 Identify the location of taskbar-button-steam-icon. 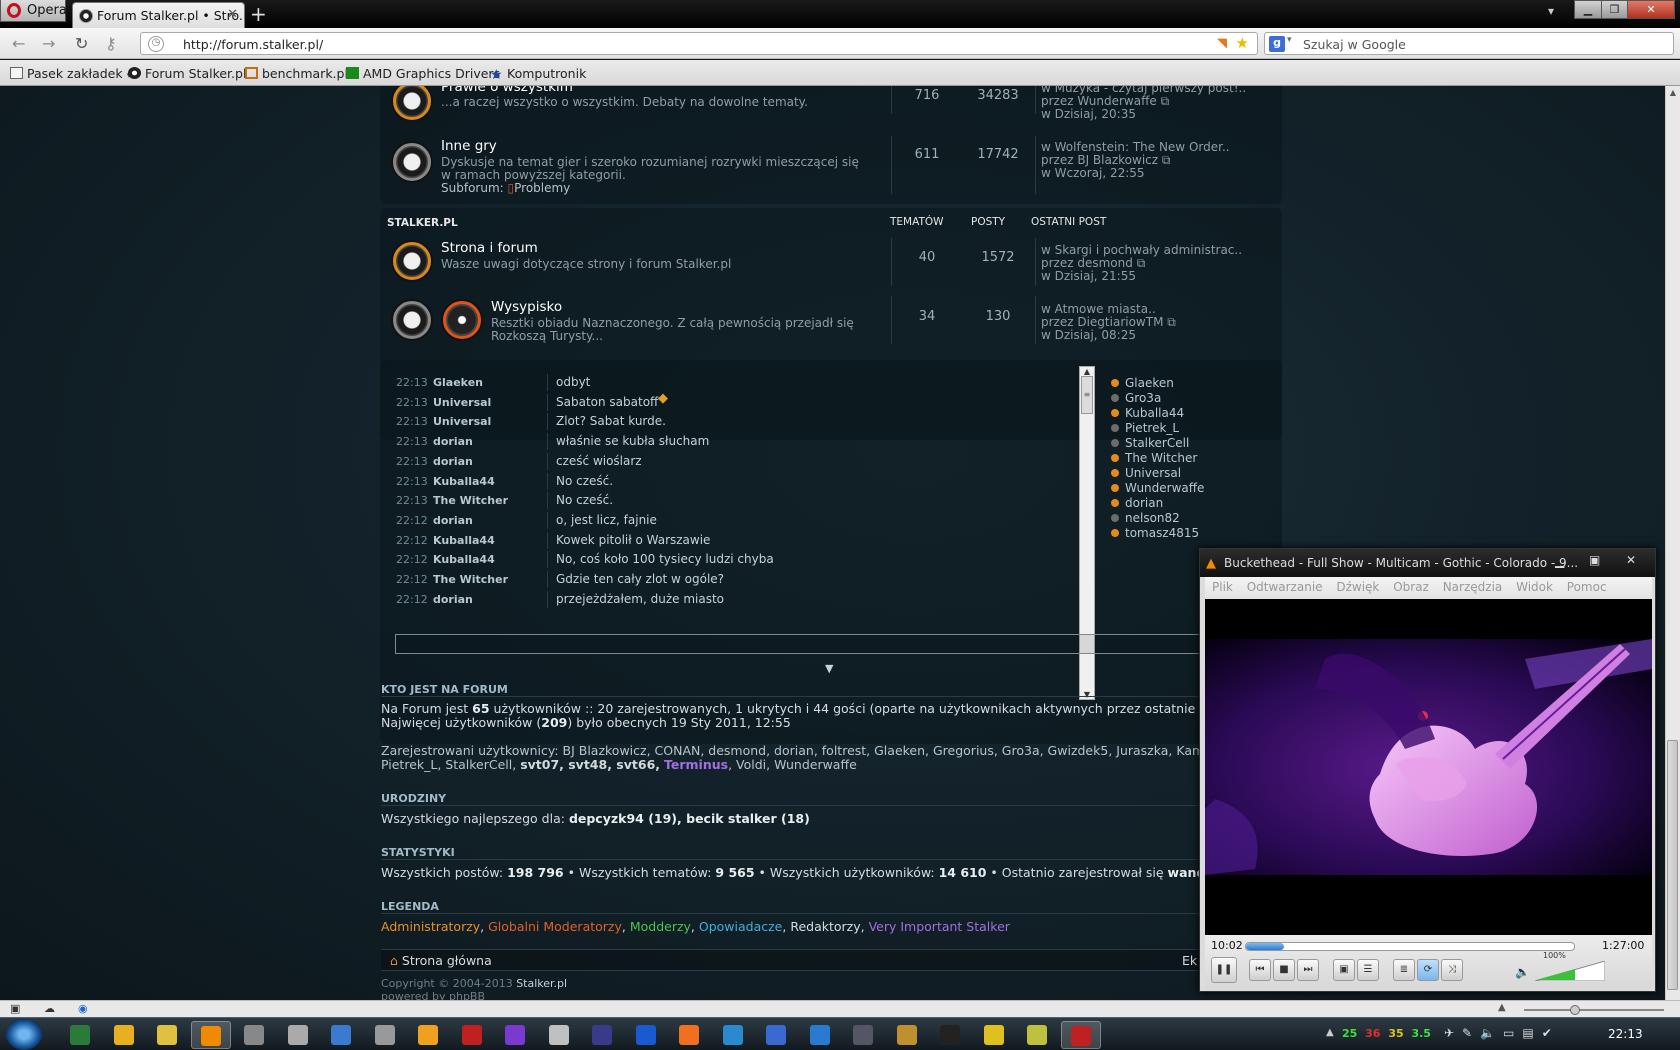
(863, 1035).